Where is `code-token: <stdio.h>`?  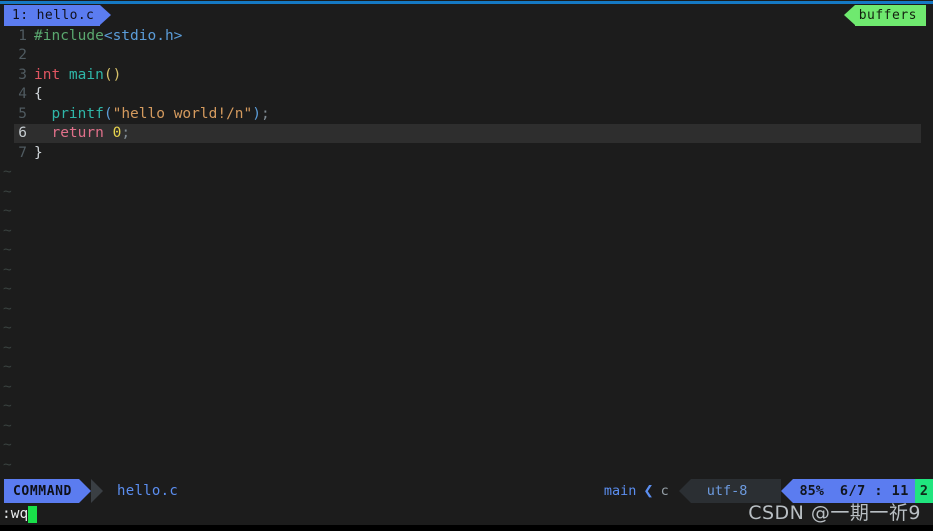 code-token: <stdio.h> is located at coordinates (143, 35).